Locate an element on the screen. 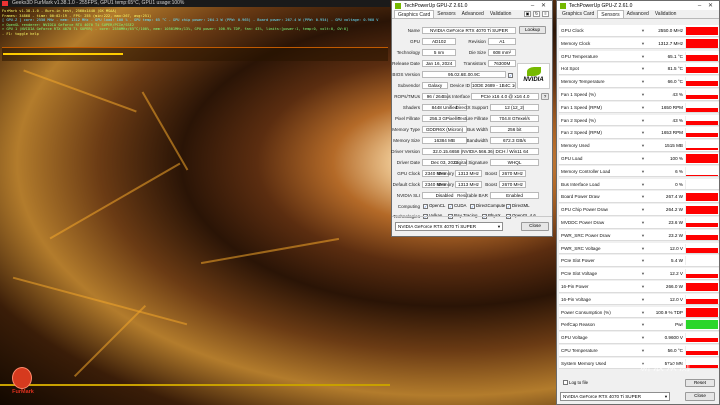 The height and width of the screenshot is (405, 720). sensor-value: 23.2 W is located at coordinates (675, 235).